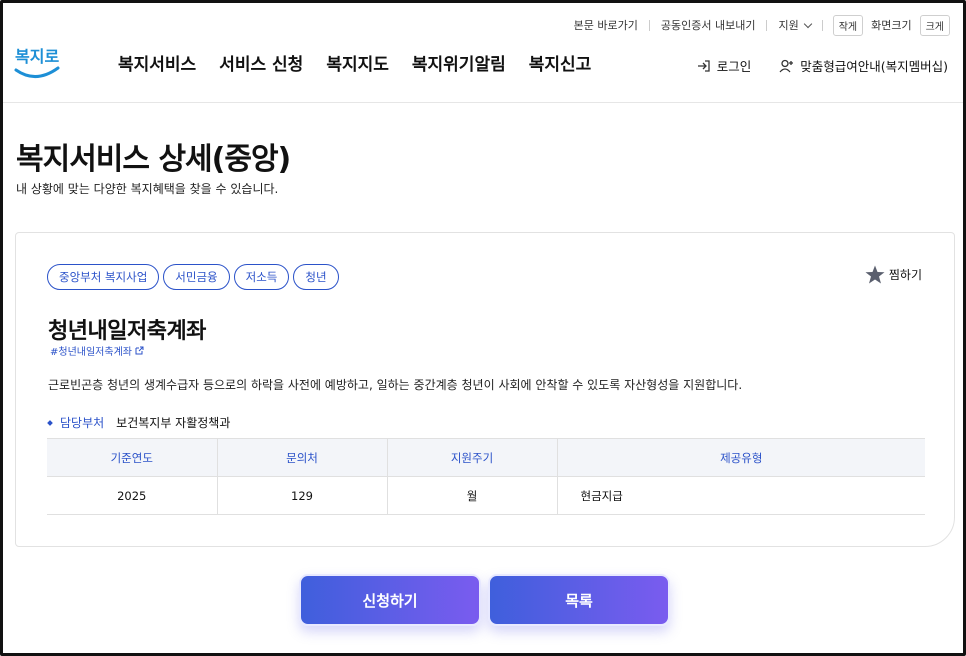  What do you see at coordinates (127, 331) in the screenshot?
I see `service-title: 청년내일저축계좌` at bounding box center [127, 331].